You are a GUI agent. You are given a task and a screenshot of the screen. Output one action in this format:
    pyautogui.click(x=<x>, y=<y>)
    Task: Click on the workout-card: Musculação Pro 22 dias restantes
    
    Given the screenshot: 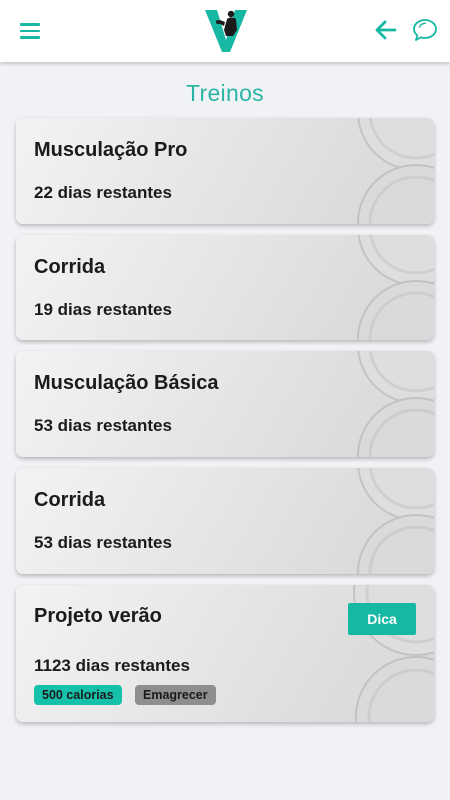 What is the action you would take?
    pyautogui.click(x=225, y=171)
    